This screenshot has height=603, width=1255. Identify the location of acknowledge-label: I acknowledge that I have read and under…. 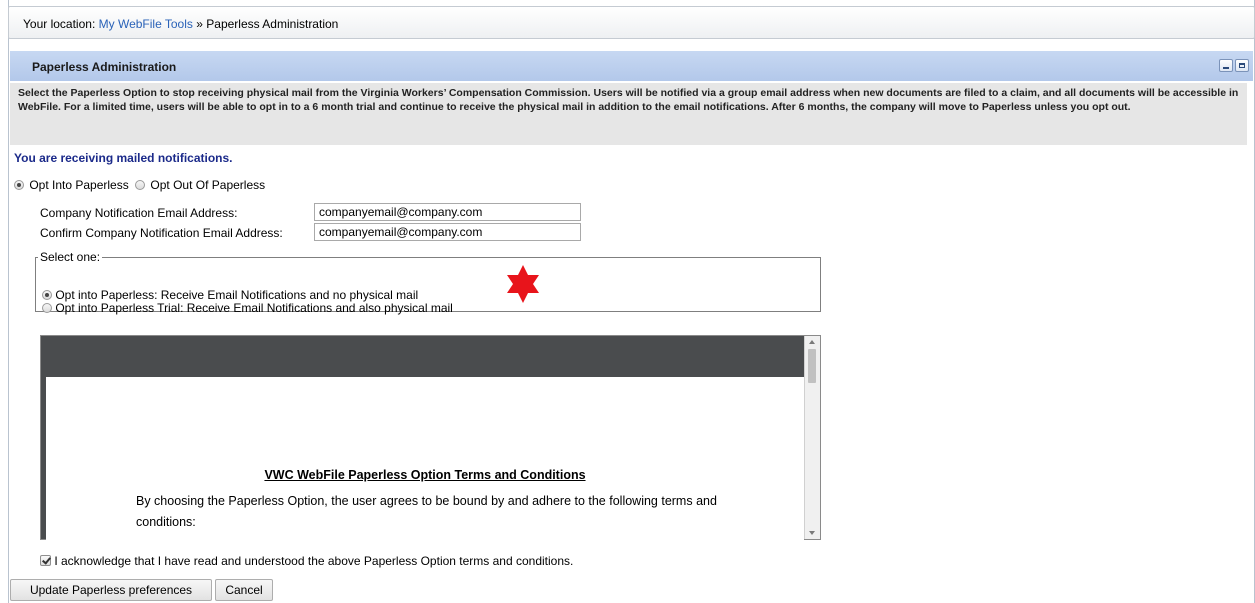
(313, 561).